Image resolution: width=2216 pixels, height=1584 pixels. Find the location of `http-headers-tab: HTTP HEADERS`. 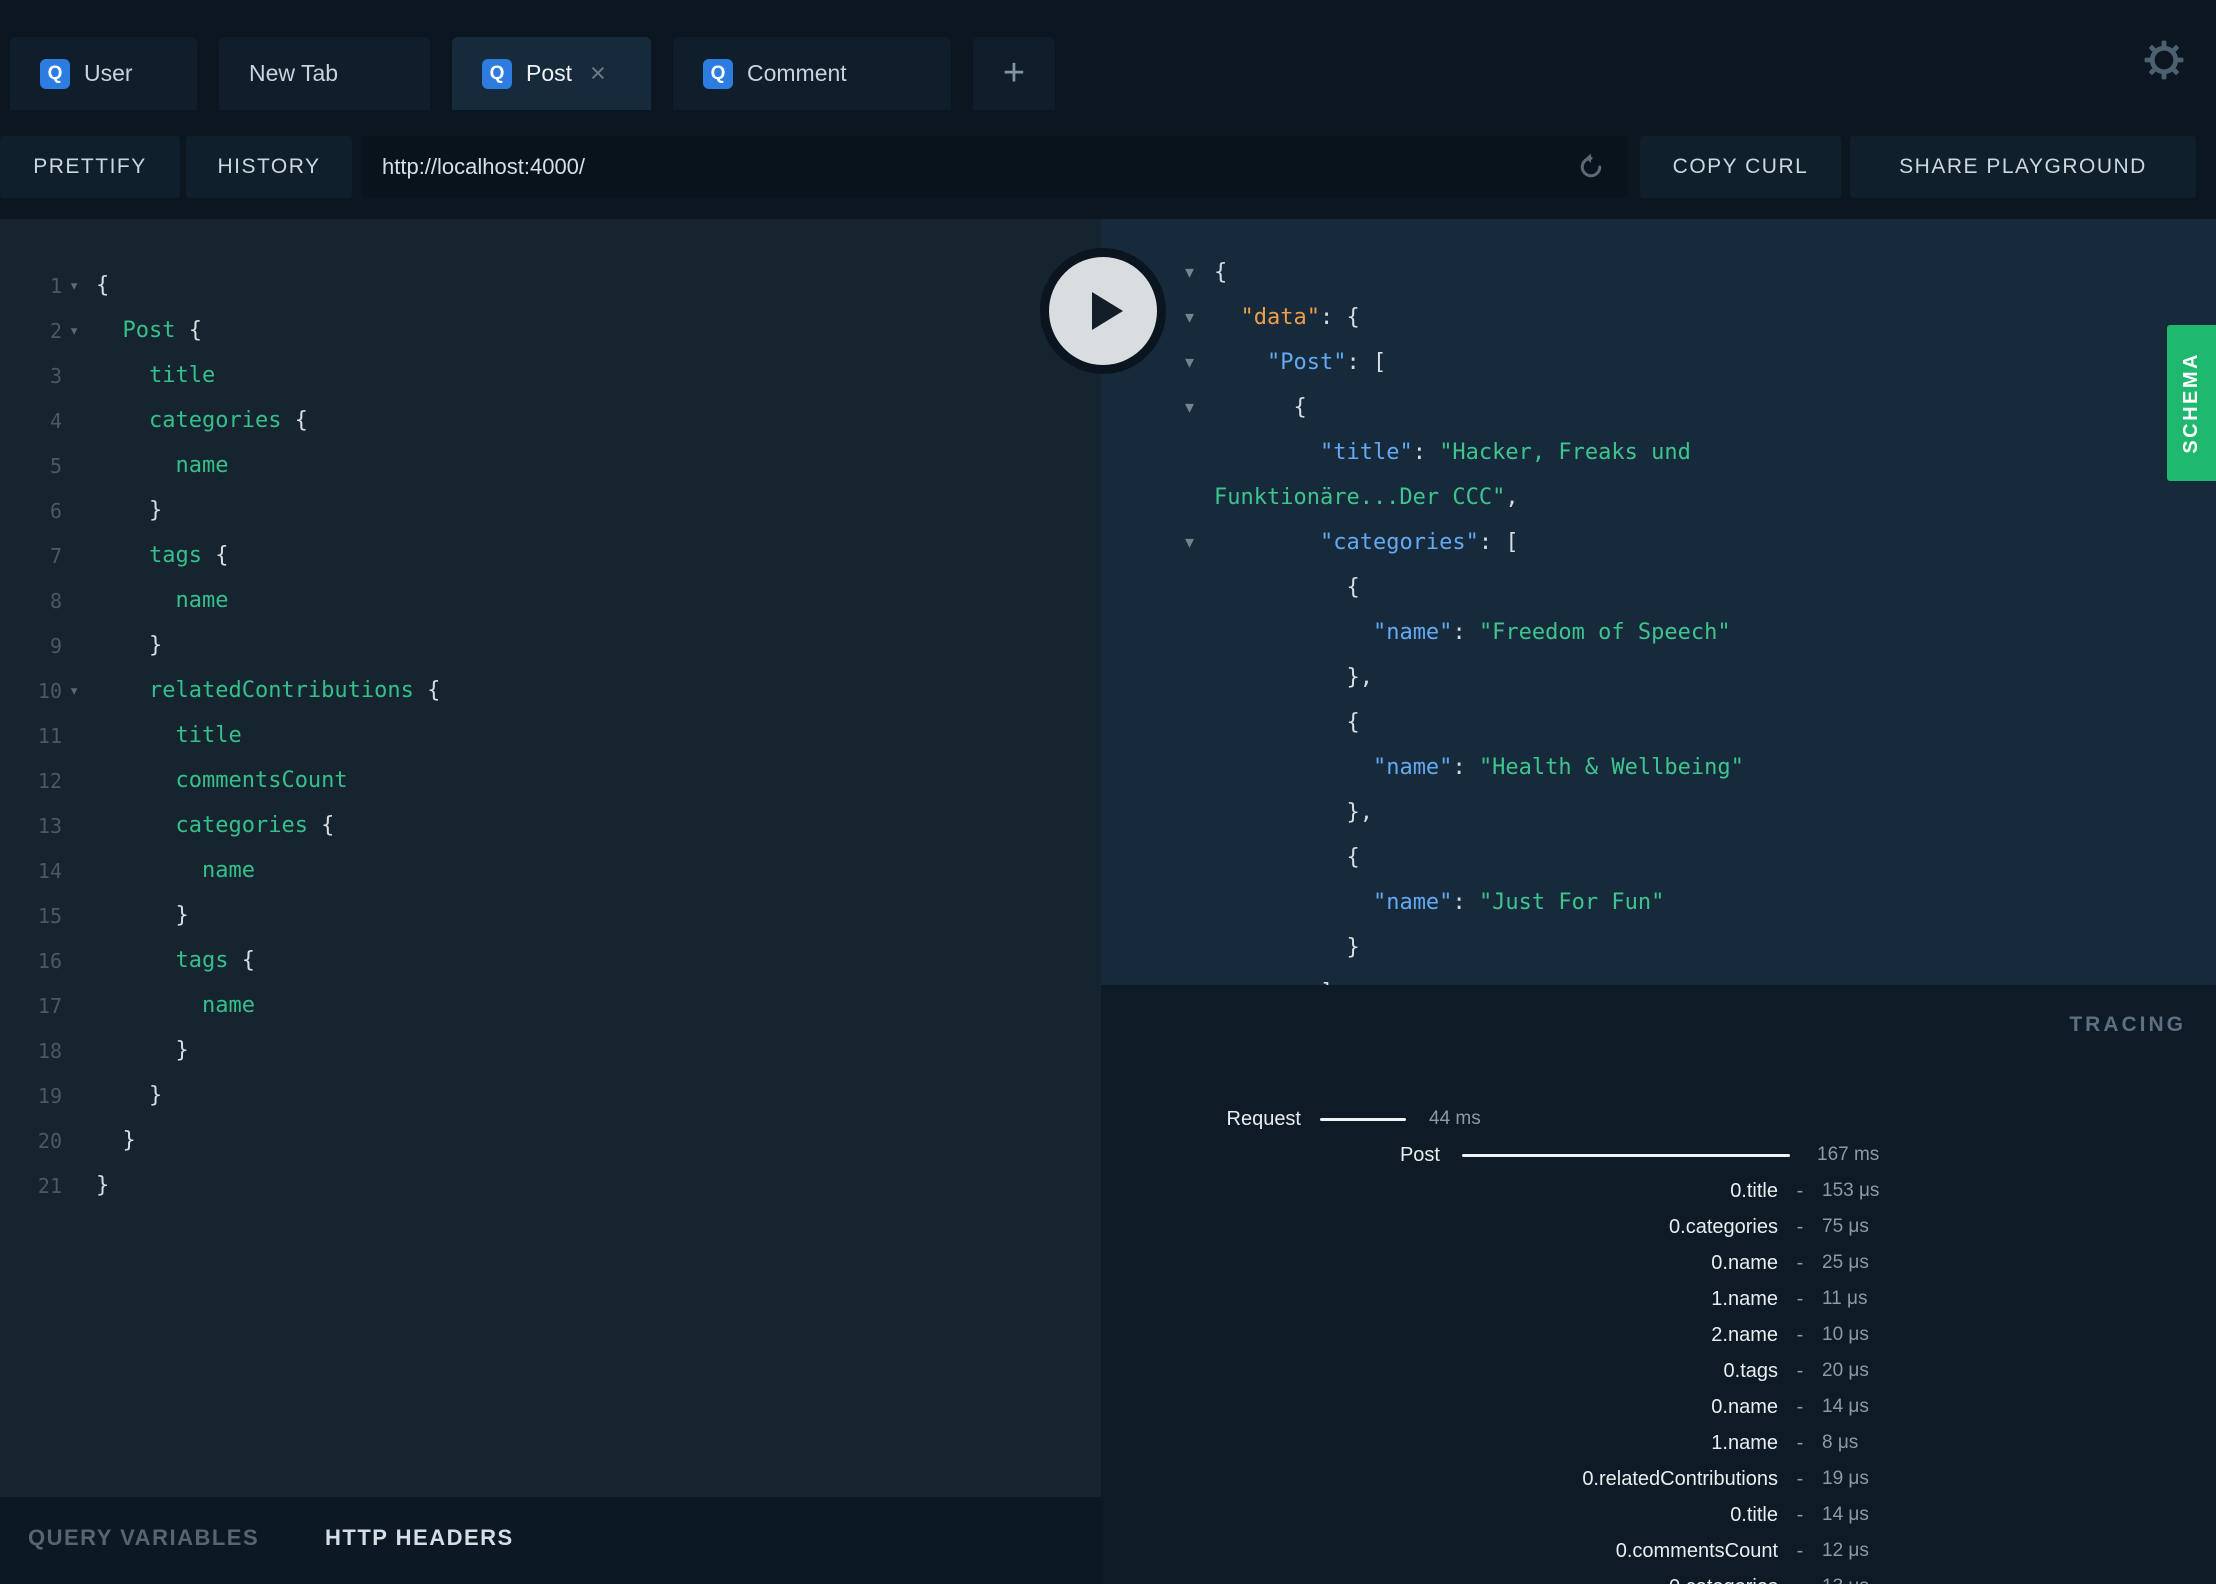

http-headers-tab: HTTP HEADERS is located at coordinates (419, 1538).